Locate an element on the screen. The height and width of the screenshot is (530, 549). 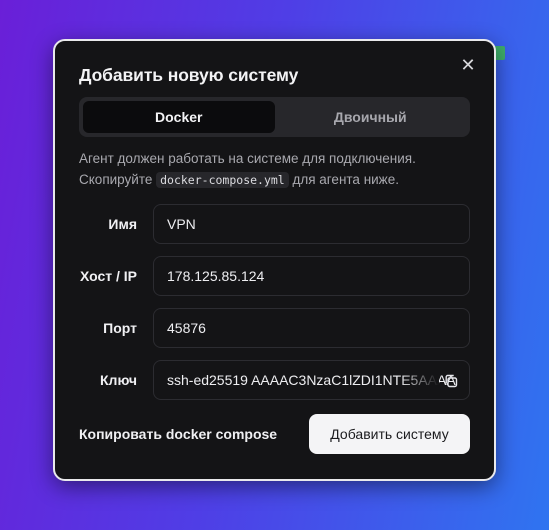
tab-binary: Двоичный is located at coordinates (371, 117).